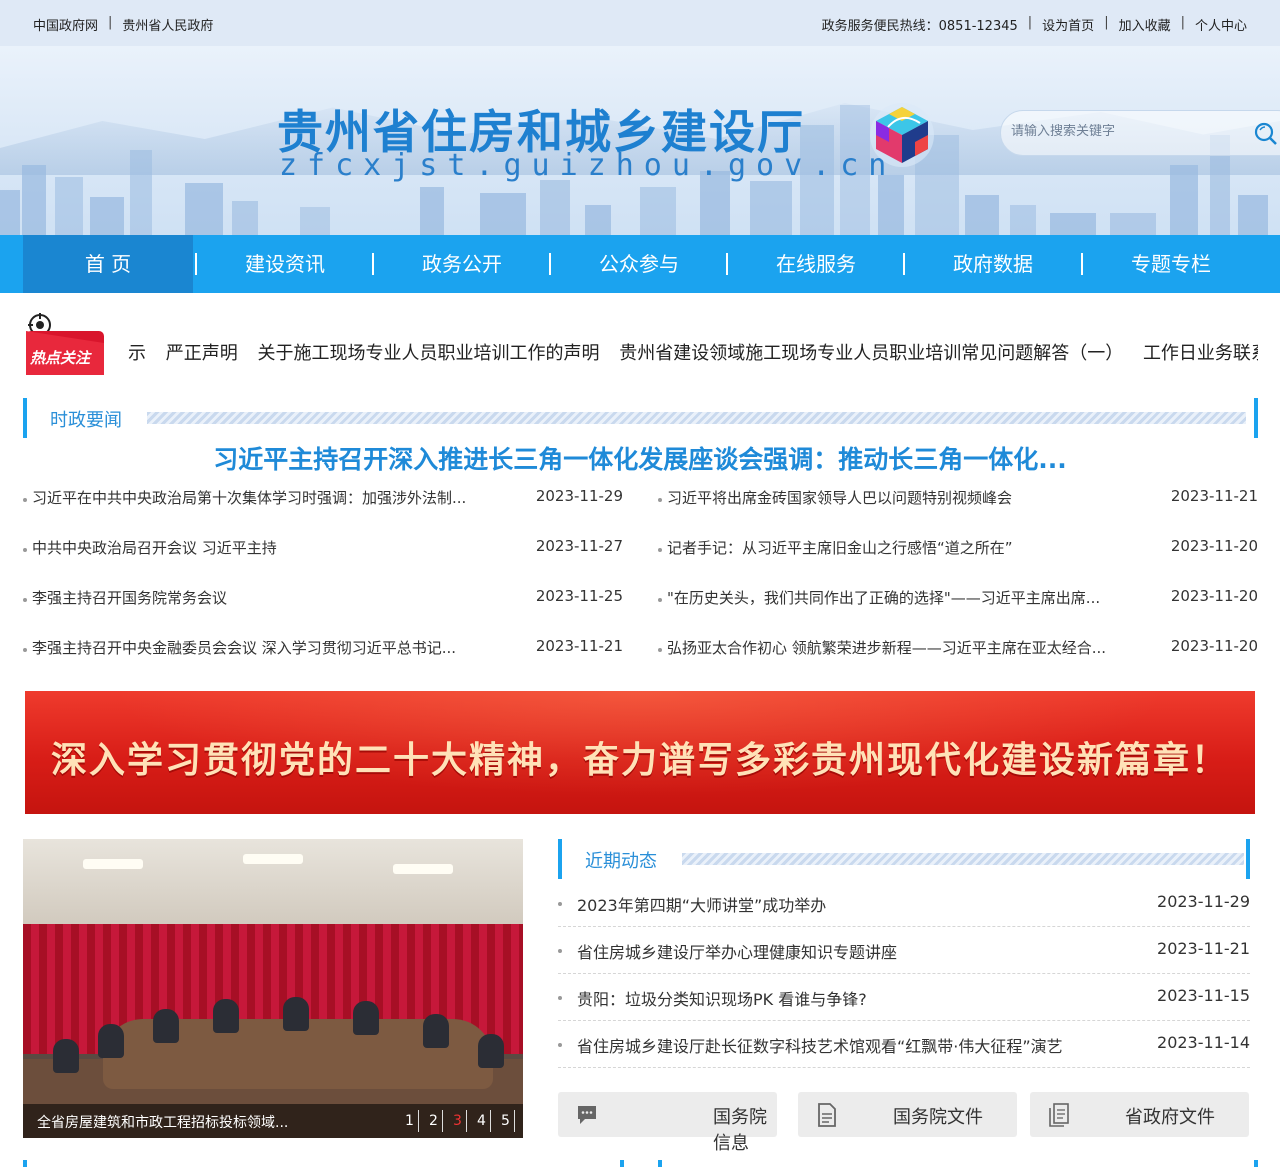 The image size is (1280, 1167). I want to click on list-item: 李强主持召开国务院常务会议 2023-11-25, so click(323, 599).